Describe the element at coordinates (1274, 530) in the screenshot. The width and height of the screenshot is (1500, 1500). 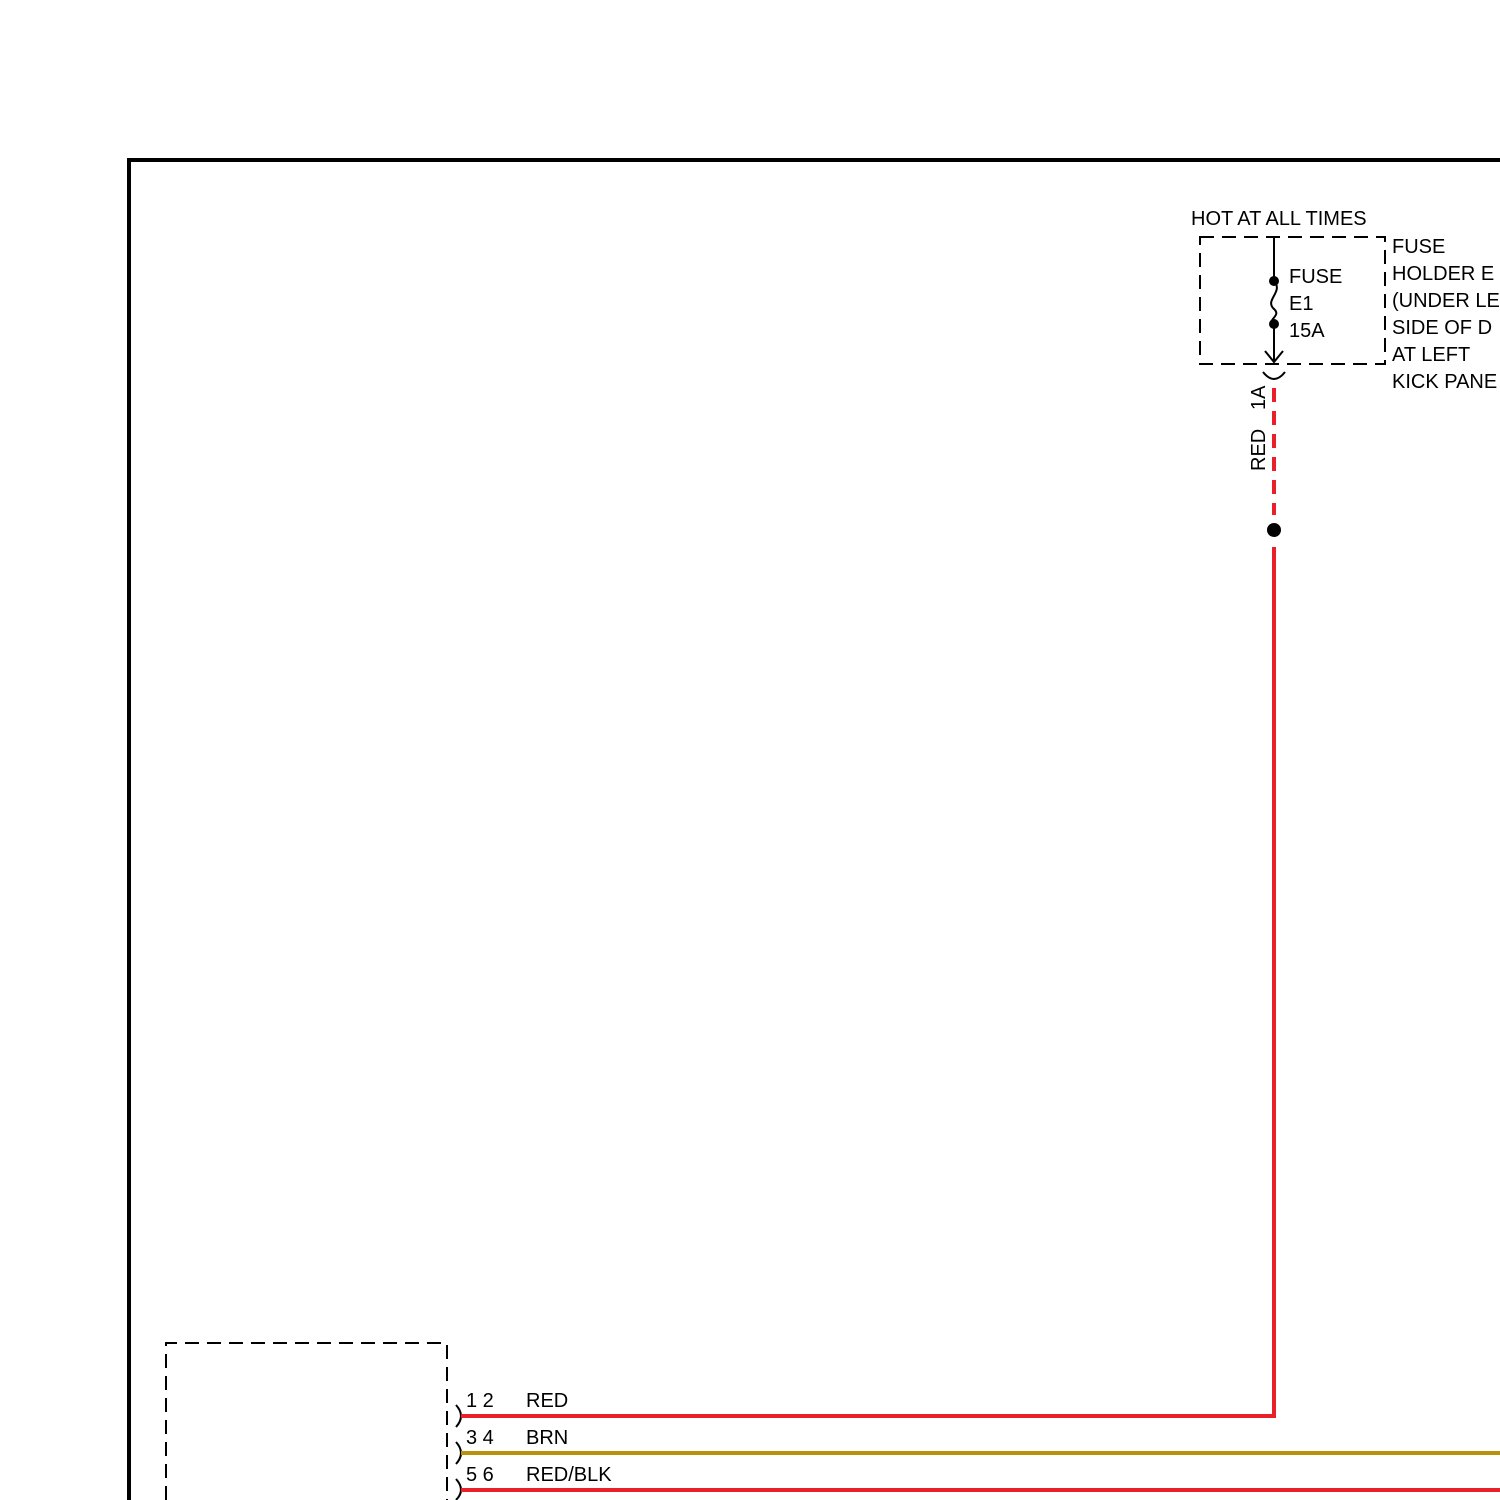
I see `splice-dot` at that location.